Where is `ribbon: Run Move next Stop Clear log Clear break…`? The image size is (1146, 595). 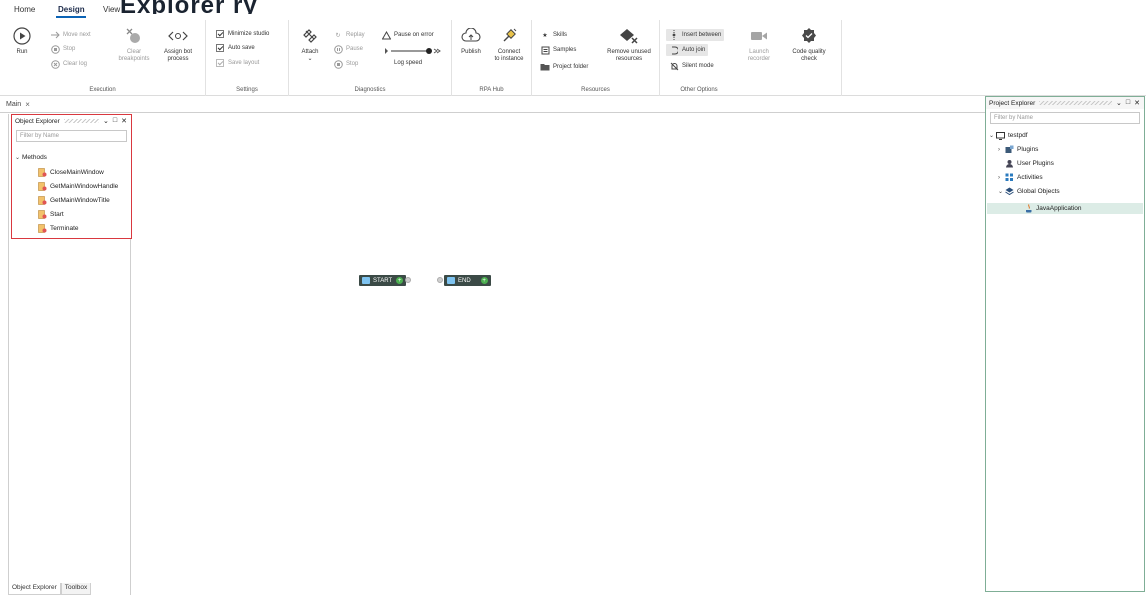
ribbon: Run Move next Stop Clear log Clear break… is located at coordinates (573, 58).